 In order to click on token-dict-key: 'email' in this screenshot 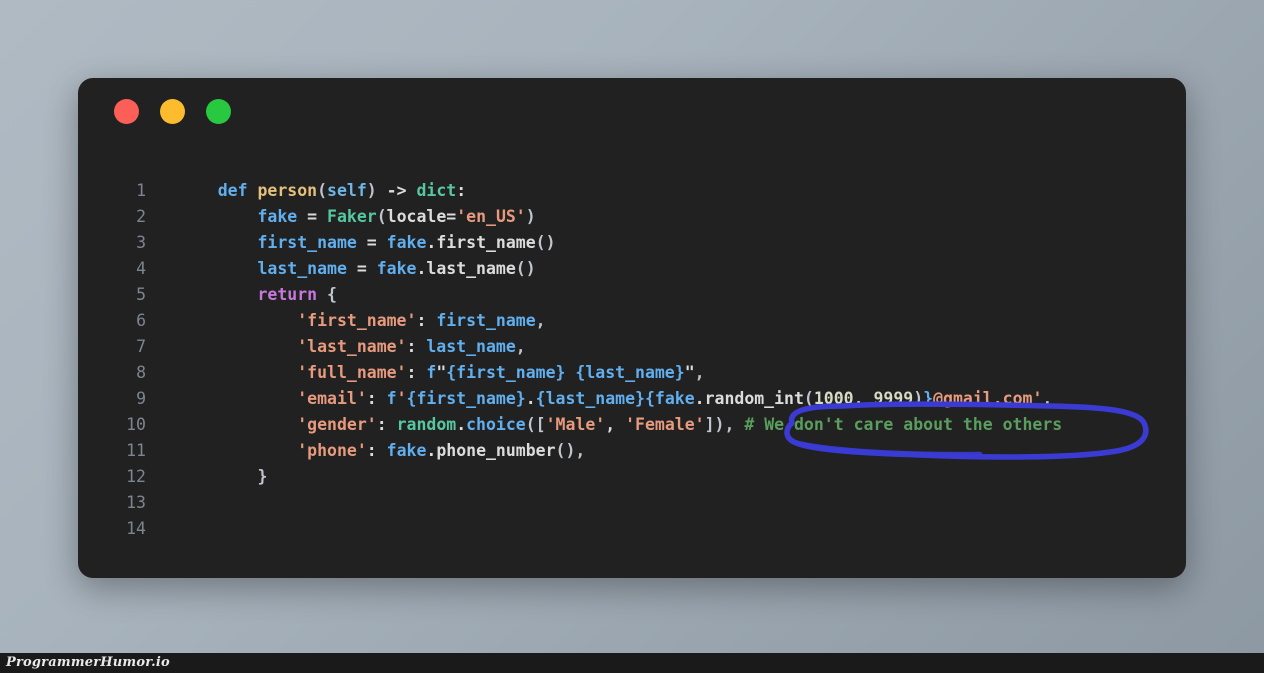, I will do `click(332, 398)`.